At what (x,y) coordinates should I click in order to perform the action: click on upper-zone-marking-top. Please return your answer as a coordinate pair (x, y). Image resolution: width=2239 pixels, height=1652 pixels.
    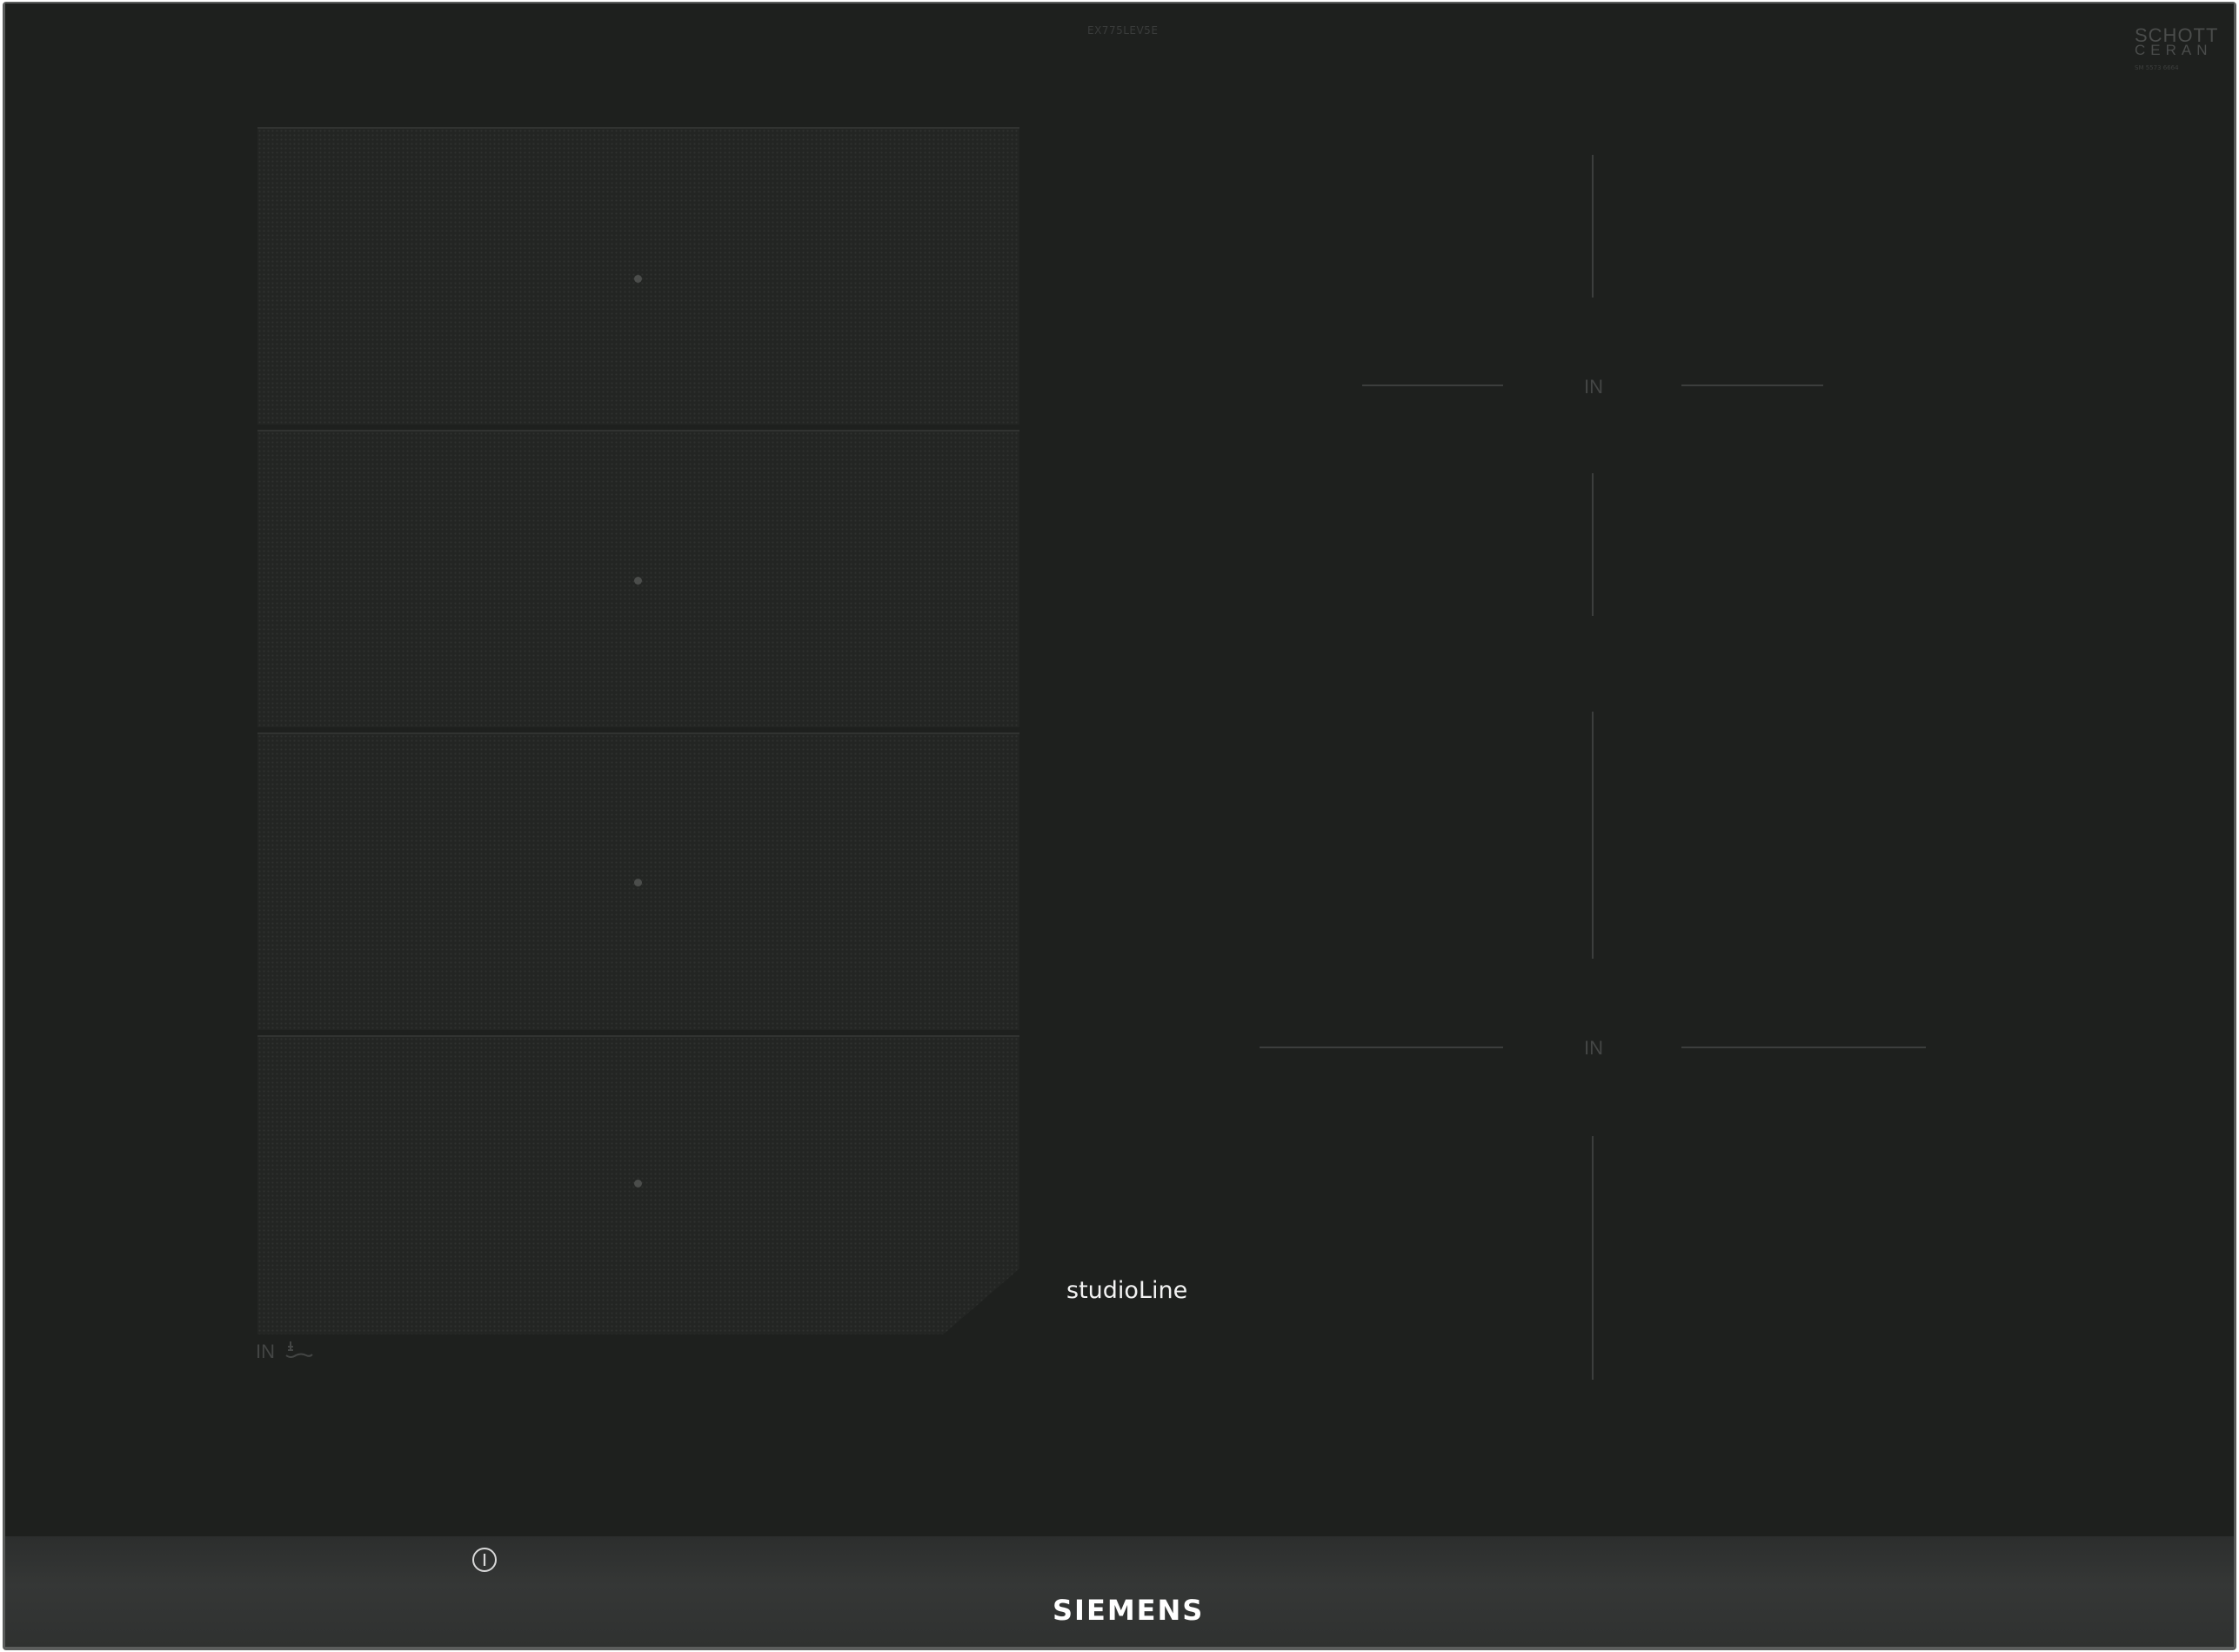
    Looking at the image, I should click on (1593, 226).